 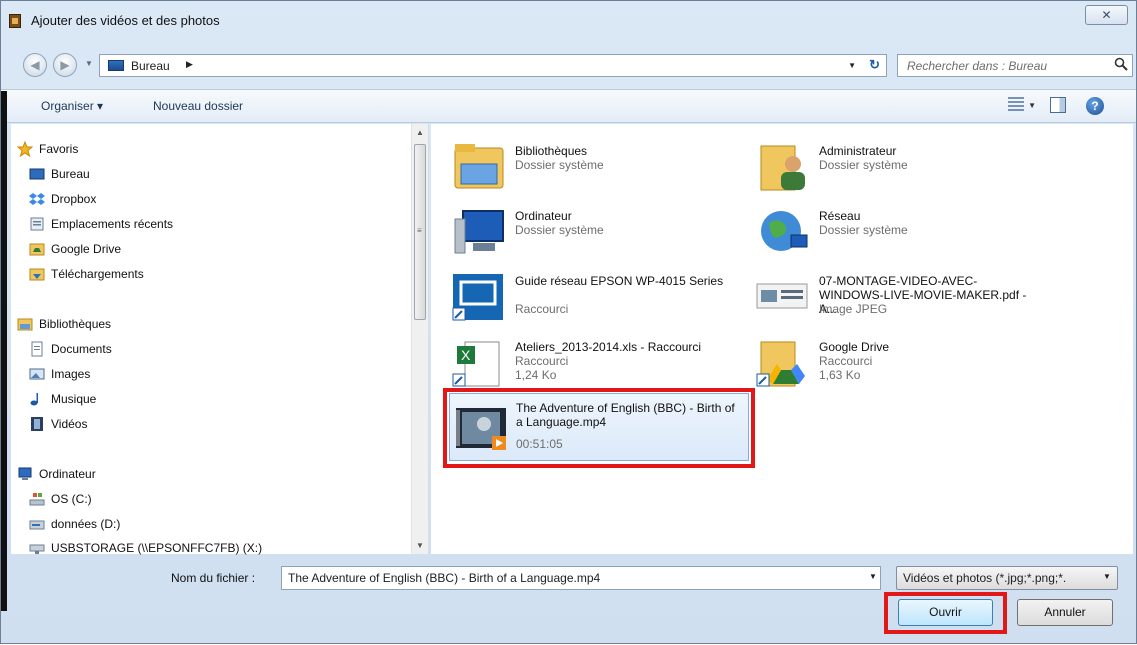 What do you see at coordinates (37, 199) in the screenshot?
I see `dropbox-icon` at bounding box center [37, 199].